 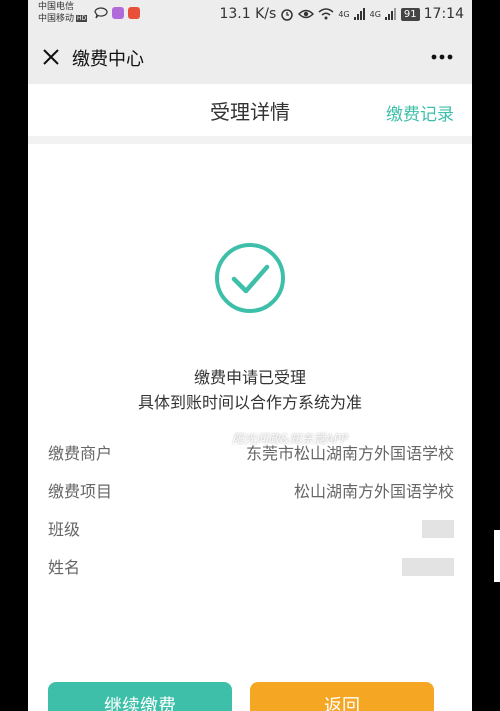 I want to click on item-label: 缴费项目, so click(x=80, y=491).